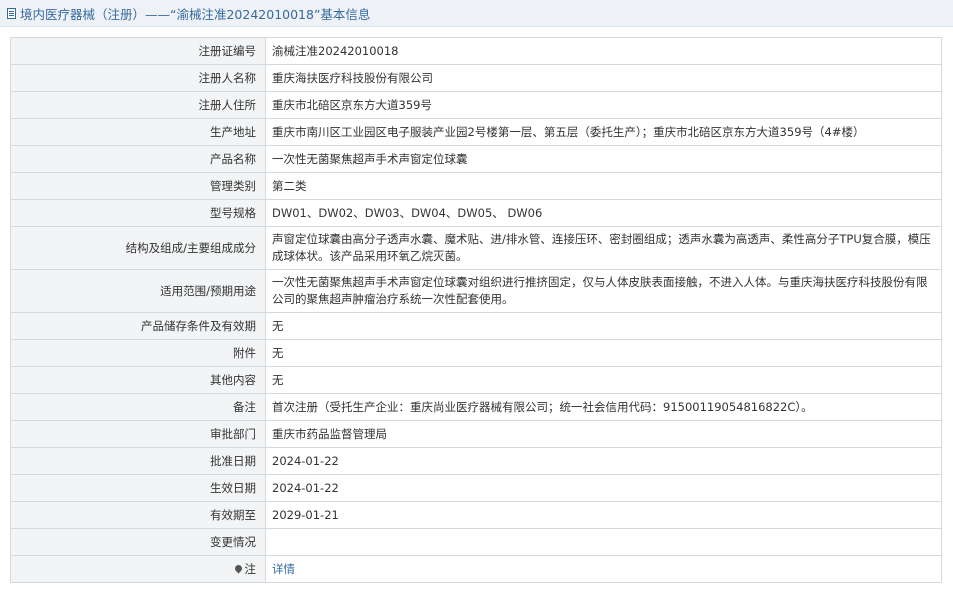  What do you see at coordinates (138, 78) in the screenshot?
I see `label-registrant-name: 注册人名称` at bounding box center [138, 78].